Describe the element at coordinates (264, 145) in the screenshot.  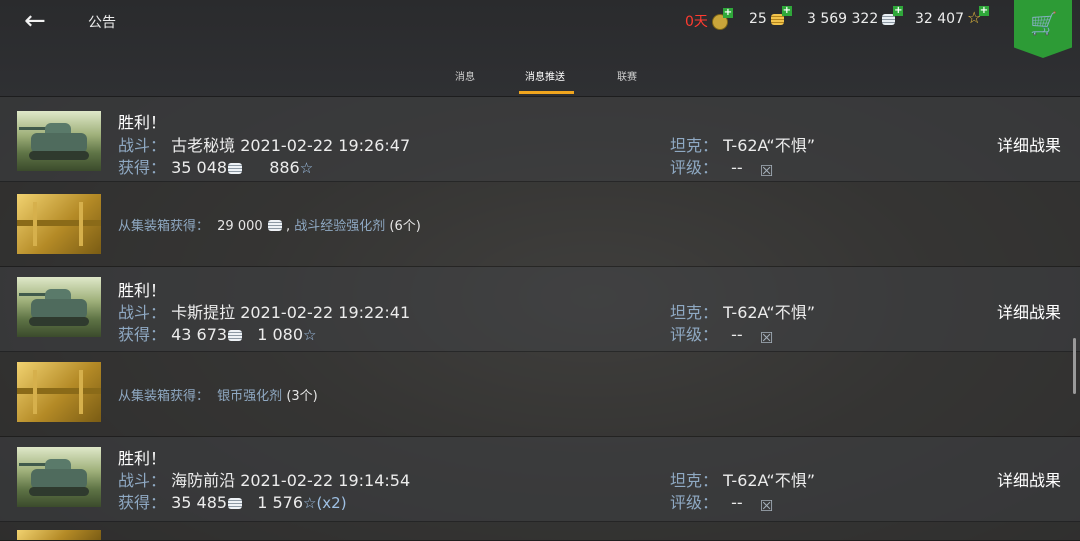
I see `battle-info: 战斗： 古老秘境 2021-02-22 19:26:47` at that location.